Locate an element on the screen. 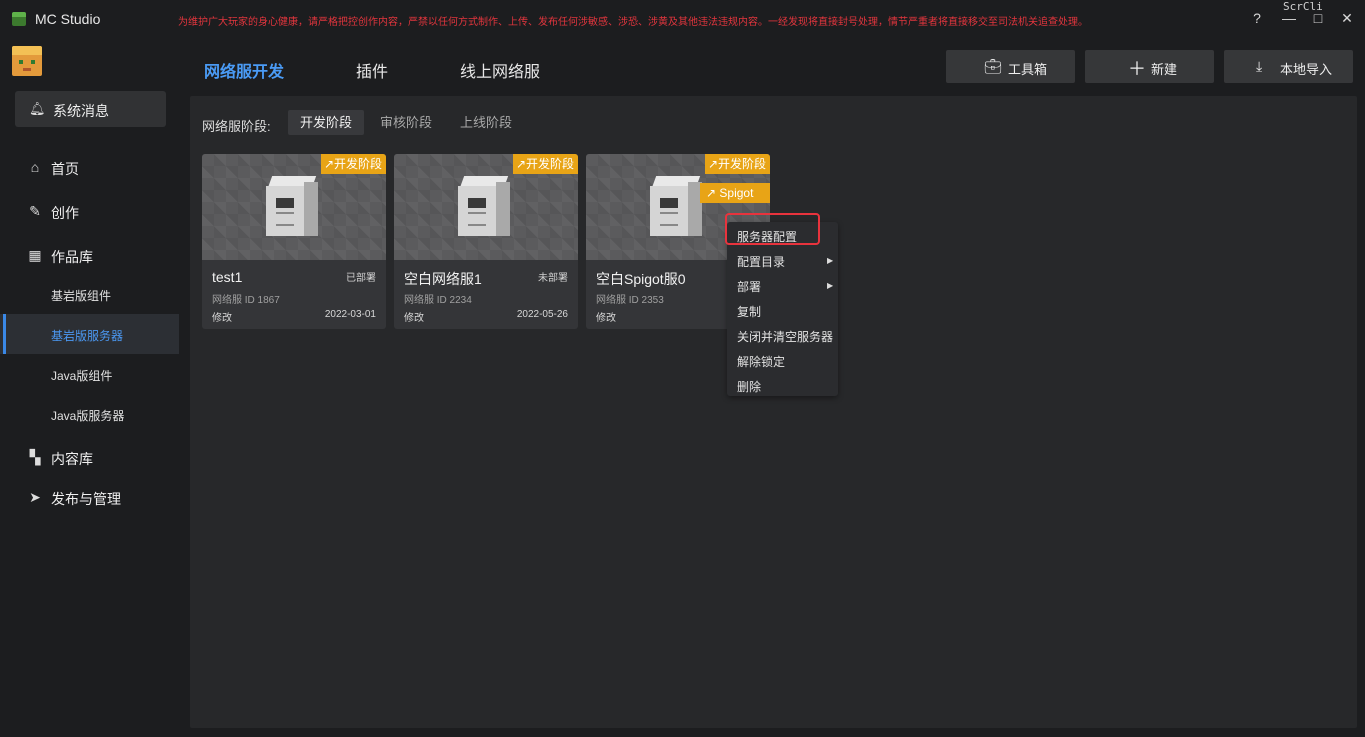 This screenshot has height=737, width=1365. bell-icon: 🔔︎ is located at coordinates (37, 108).